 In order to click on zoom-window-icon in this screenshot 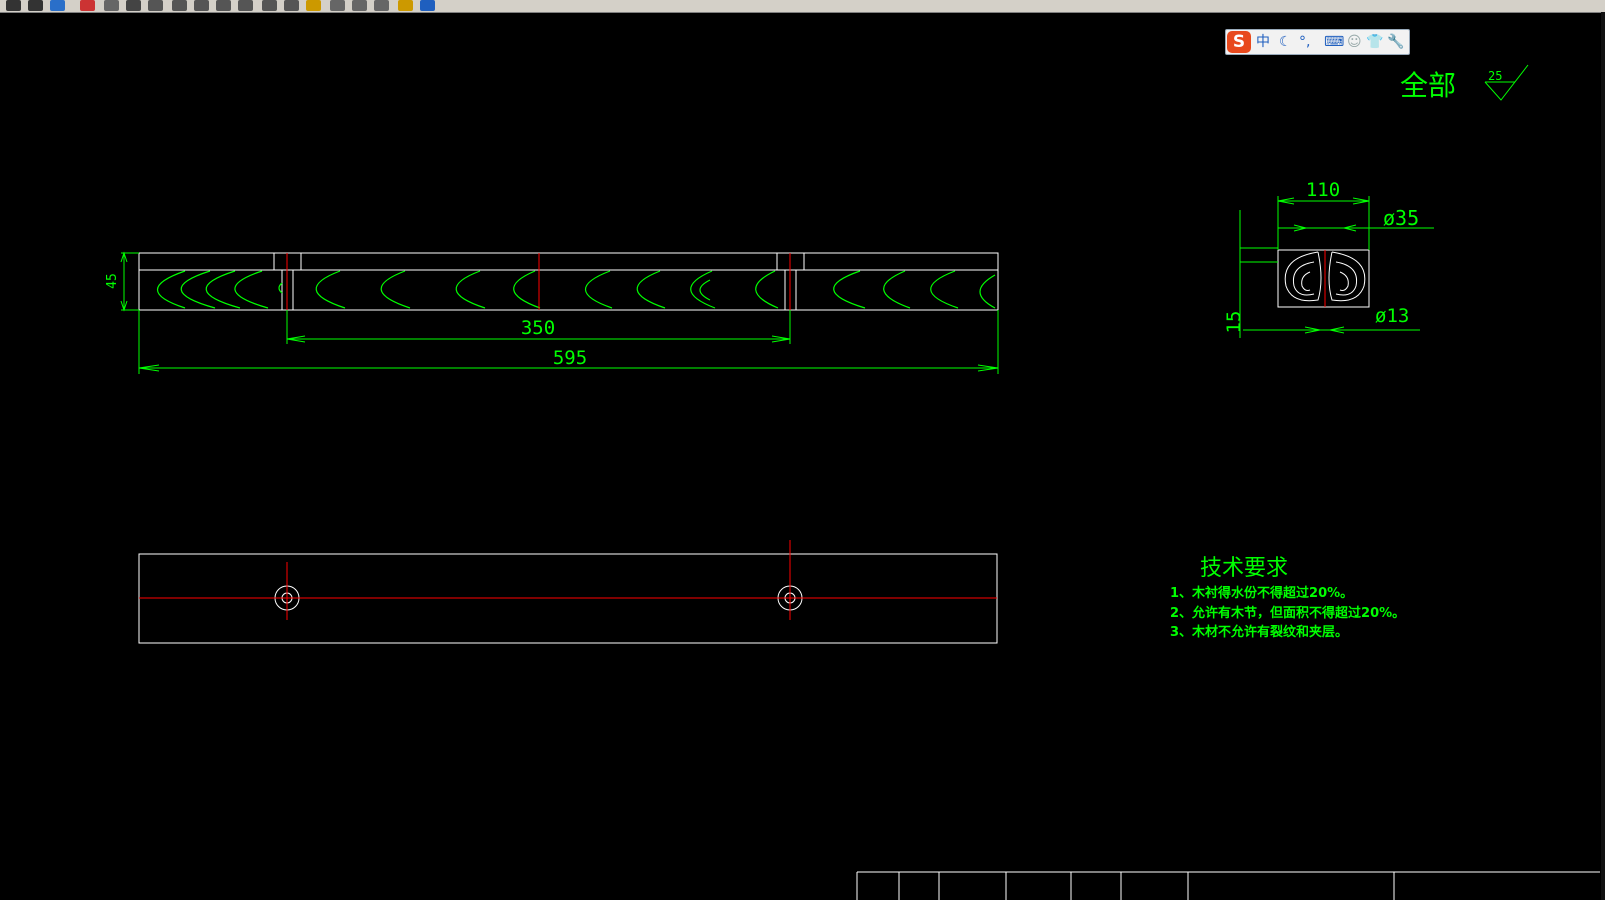, I will do `click(201, 5)`.